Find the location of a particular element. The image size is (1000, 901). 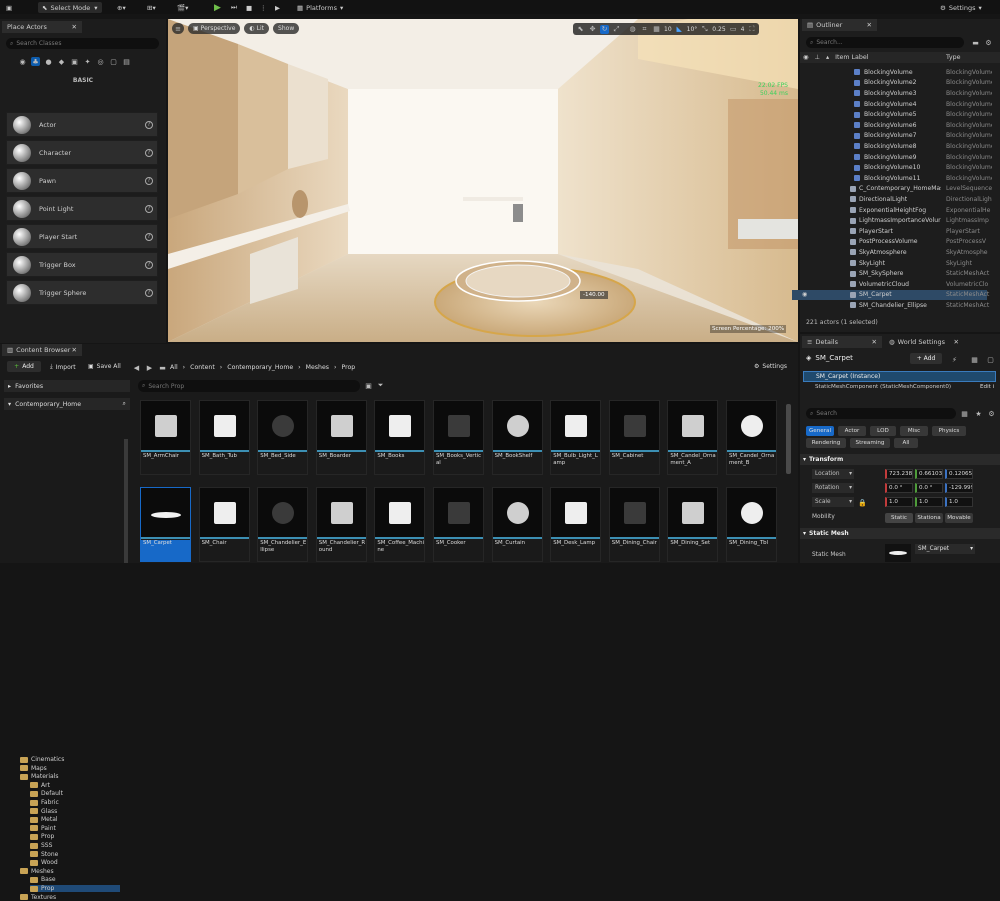

filter-tab-streaming: Streaming is located at coordinates (870, 443).